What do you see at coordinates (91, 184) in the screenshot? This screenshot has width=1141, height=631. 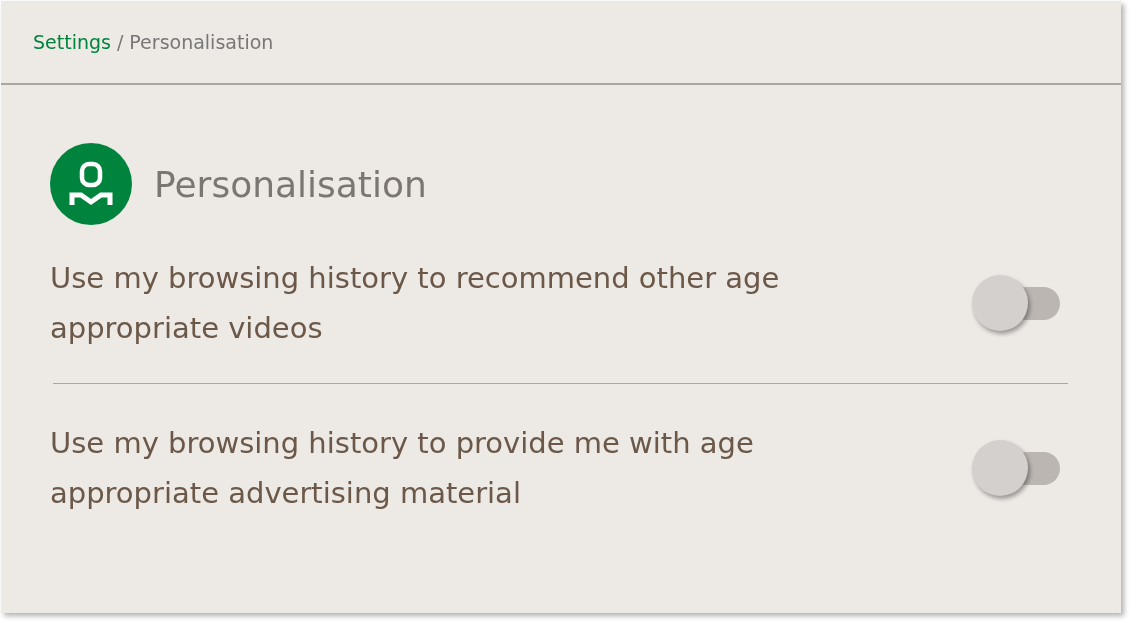 I see `user-icon` at bounding box center [91, 184].